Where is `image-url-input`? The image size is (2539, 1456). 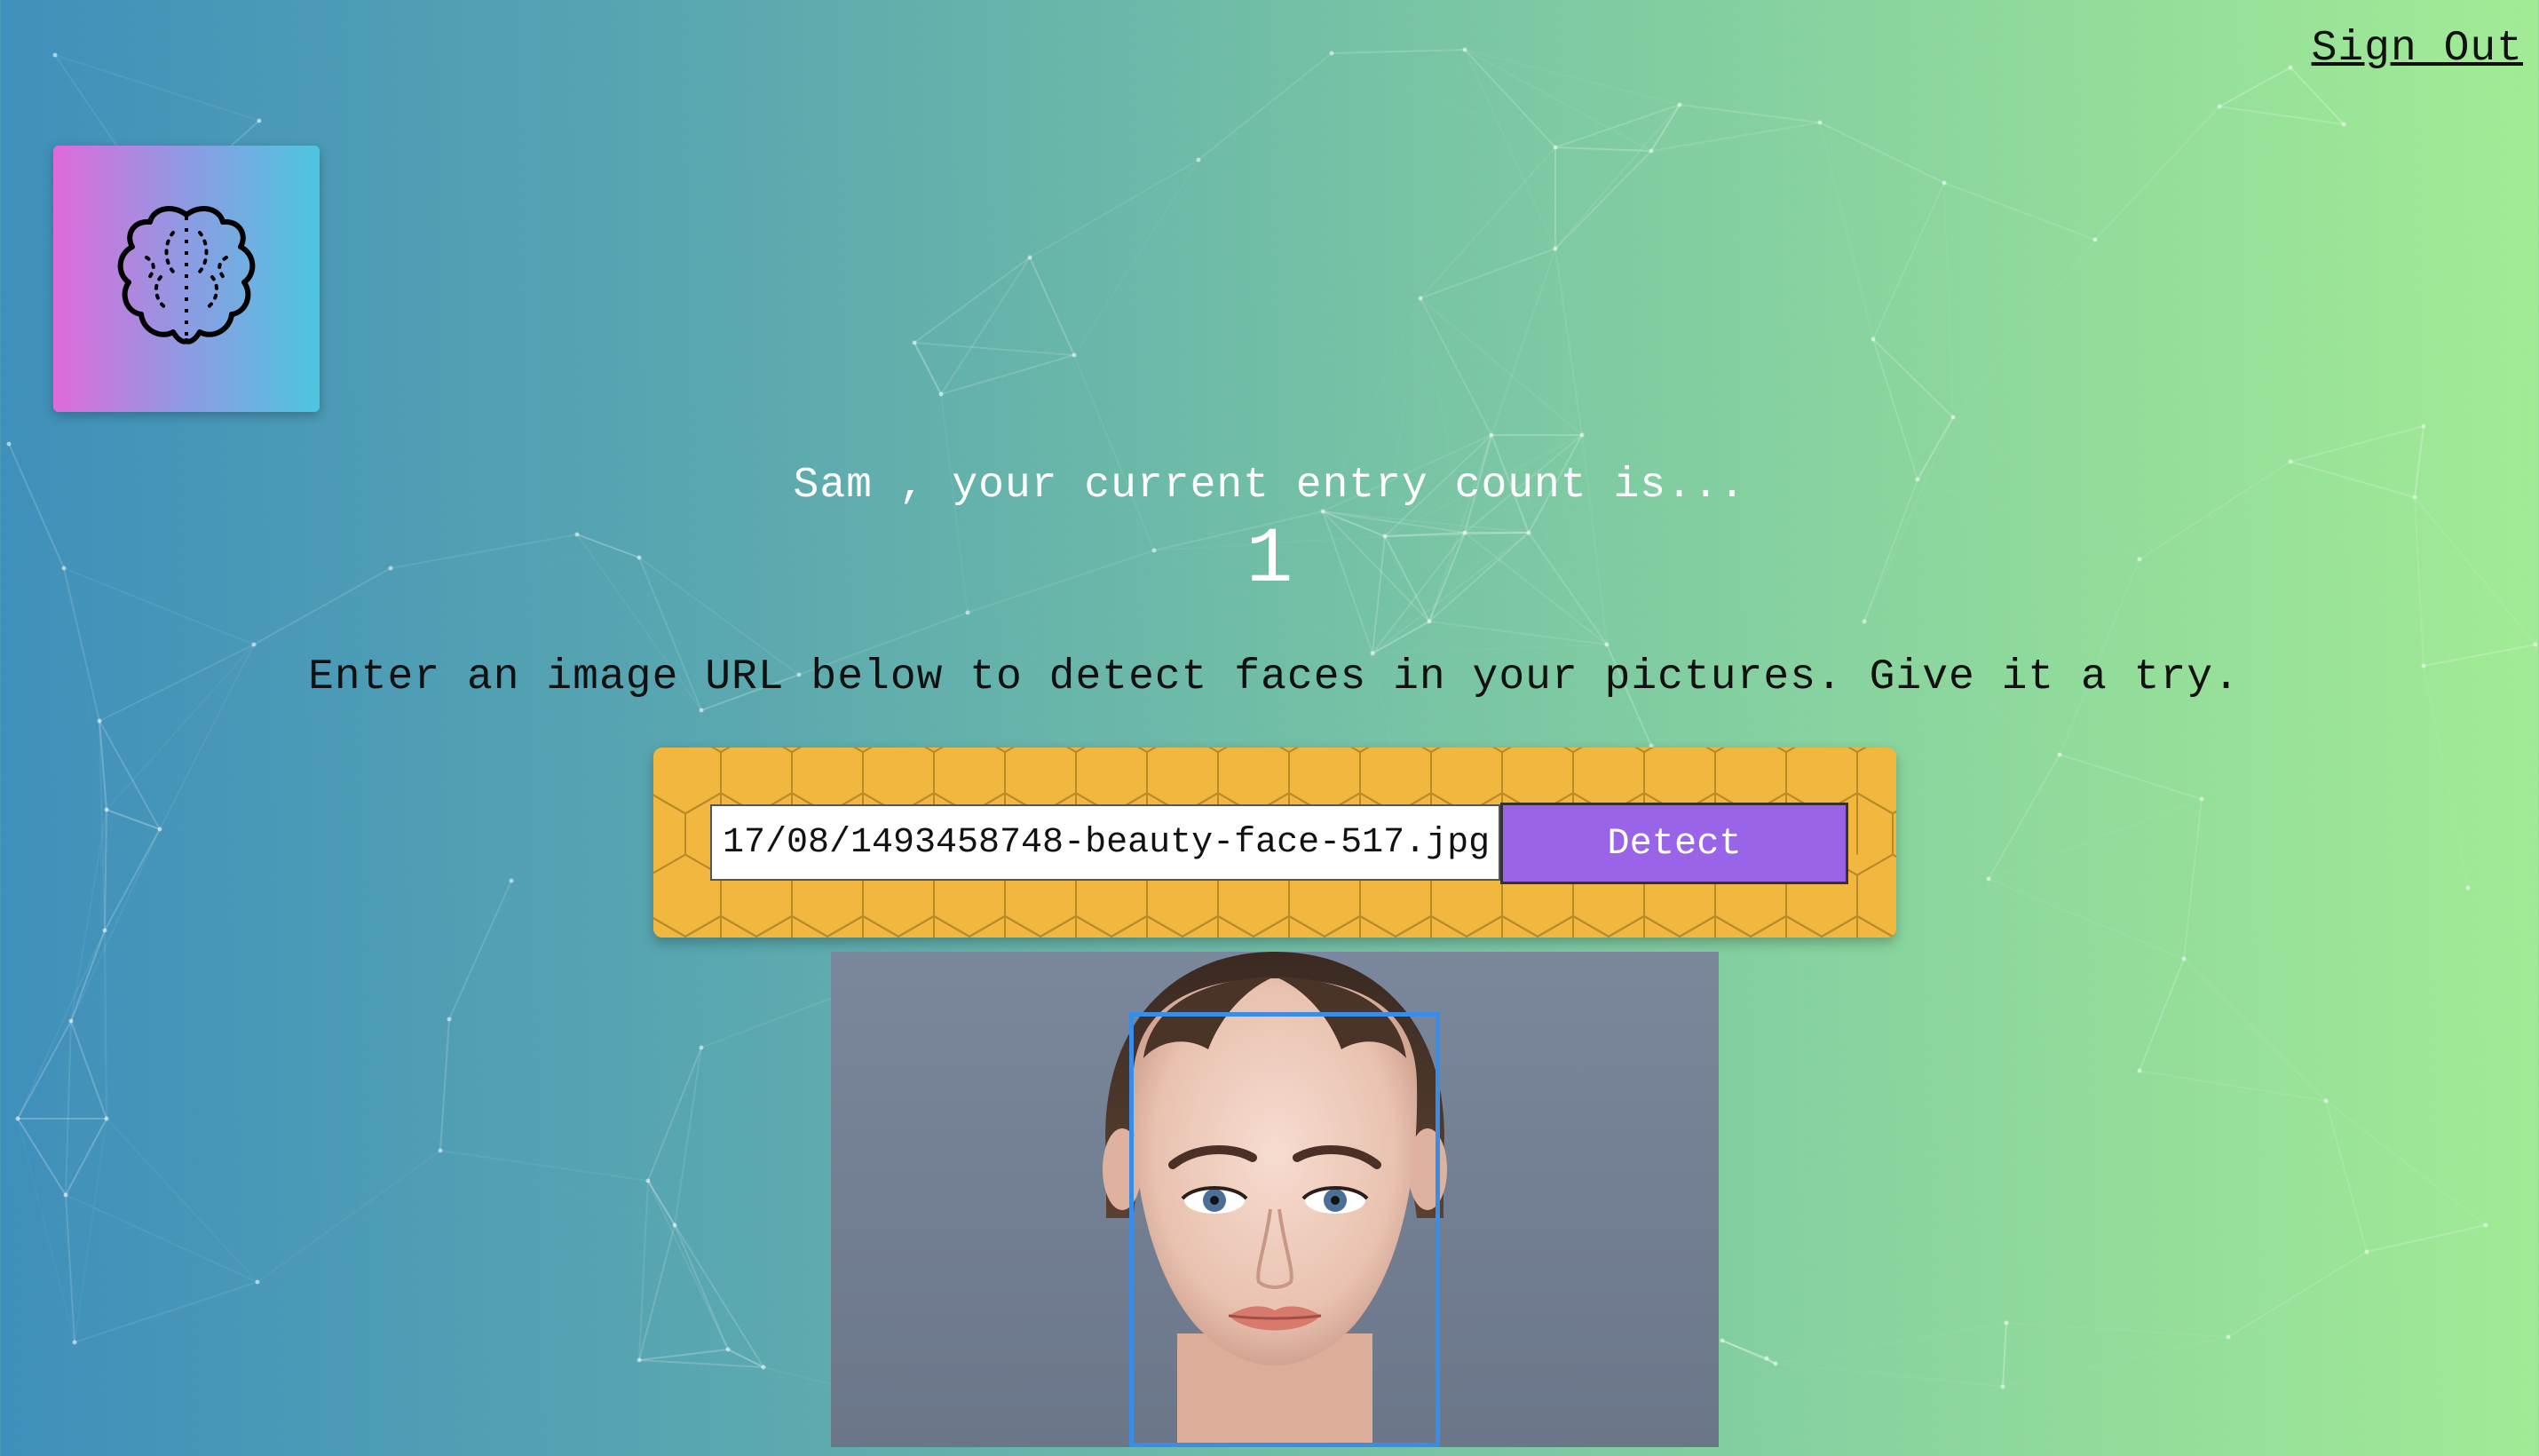
image-url-input is located at coordinates (1105, 842).